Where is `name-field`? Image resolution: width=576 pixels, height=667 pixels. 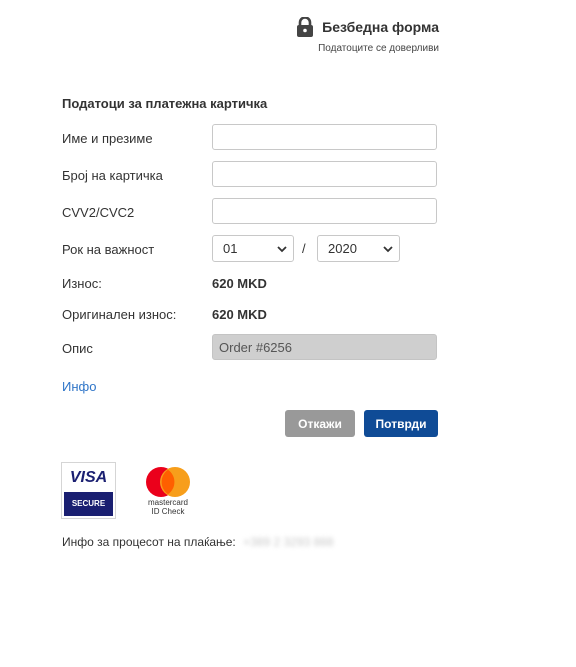 name-field is located at coordinates (324, 137).